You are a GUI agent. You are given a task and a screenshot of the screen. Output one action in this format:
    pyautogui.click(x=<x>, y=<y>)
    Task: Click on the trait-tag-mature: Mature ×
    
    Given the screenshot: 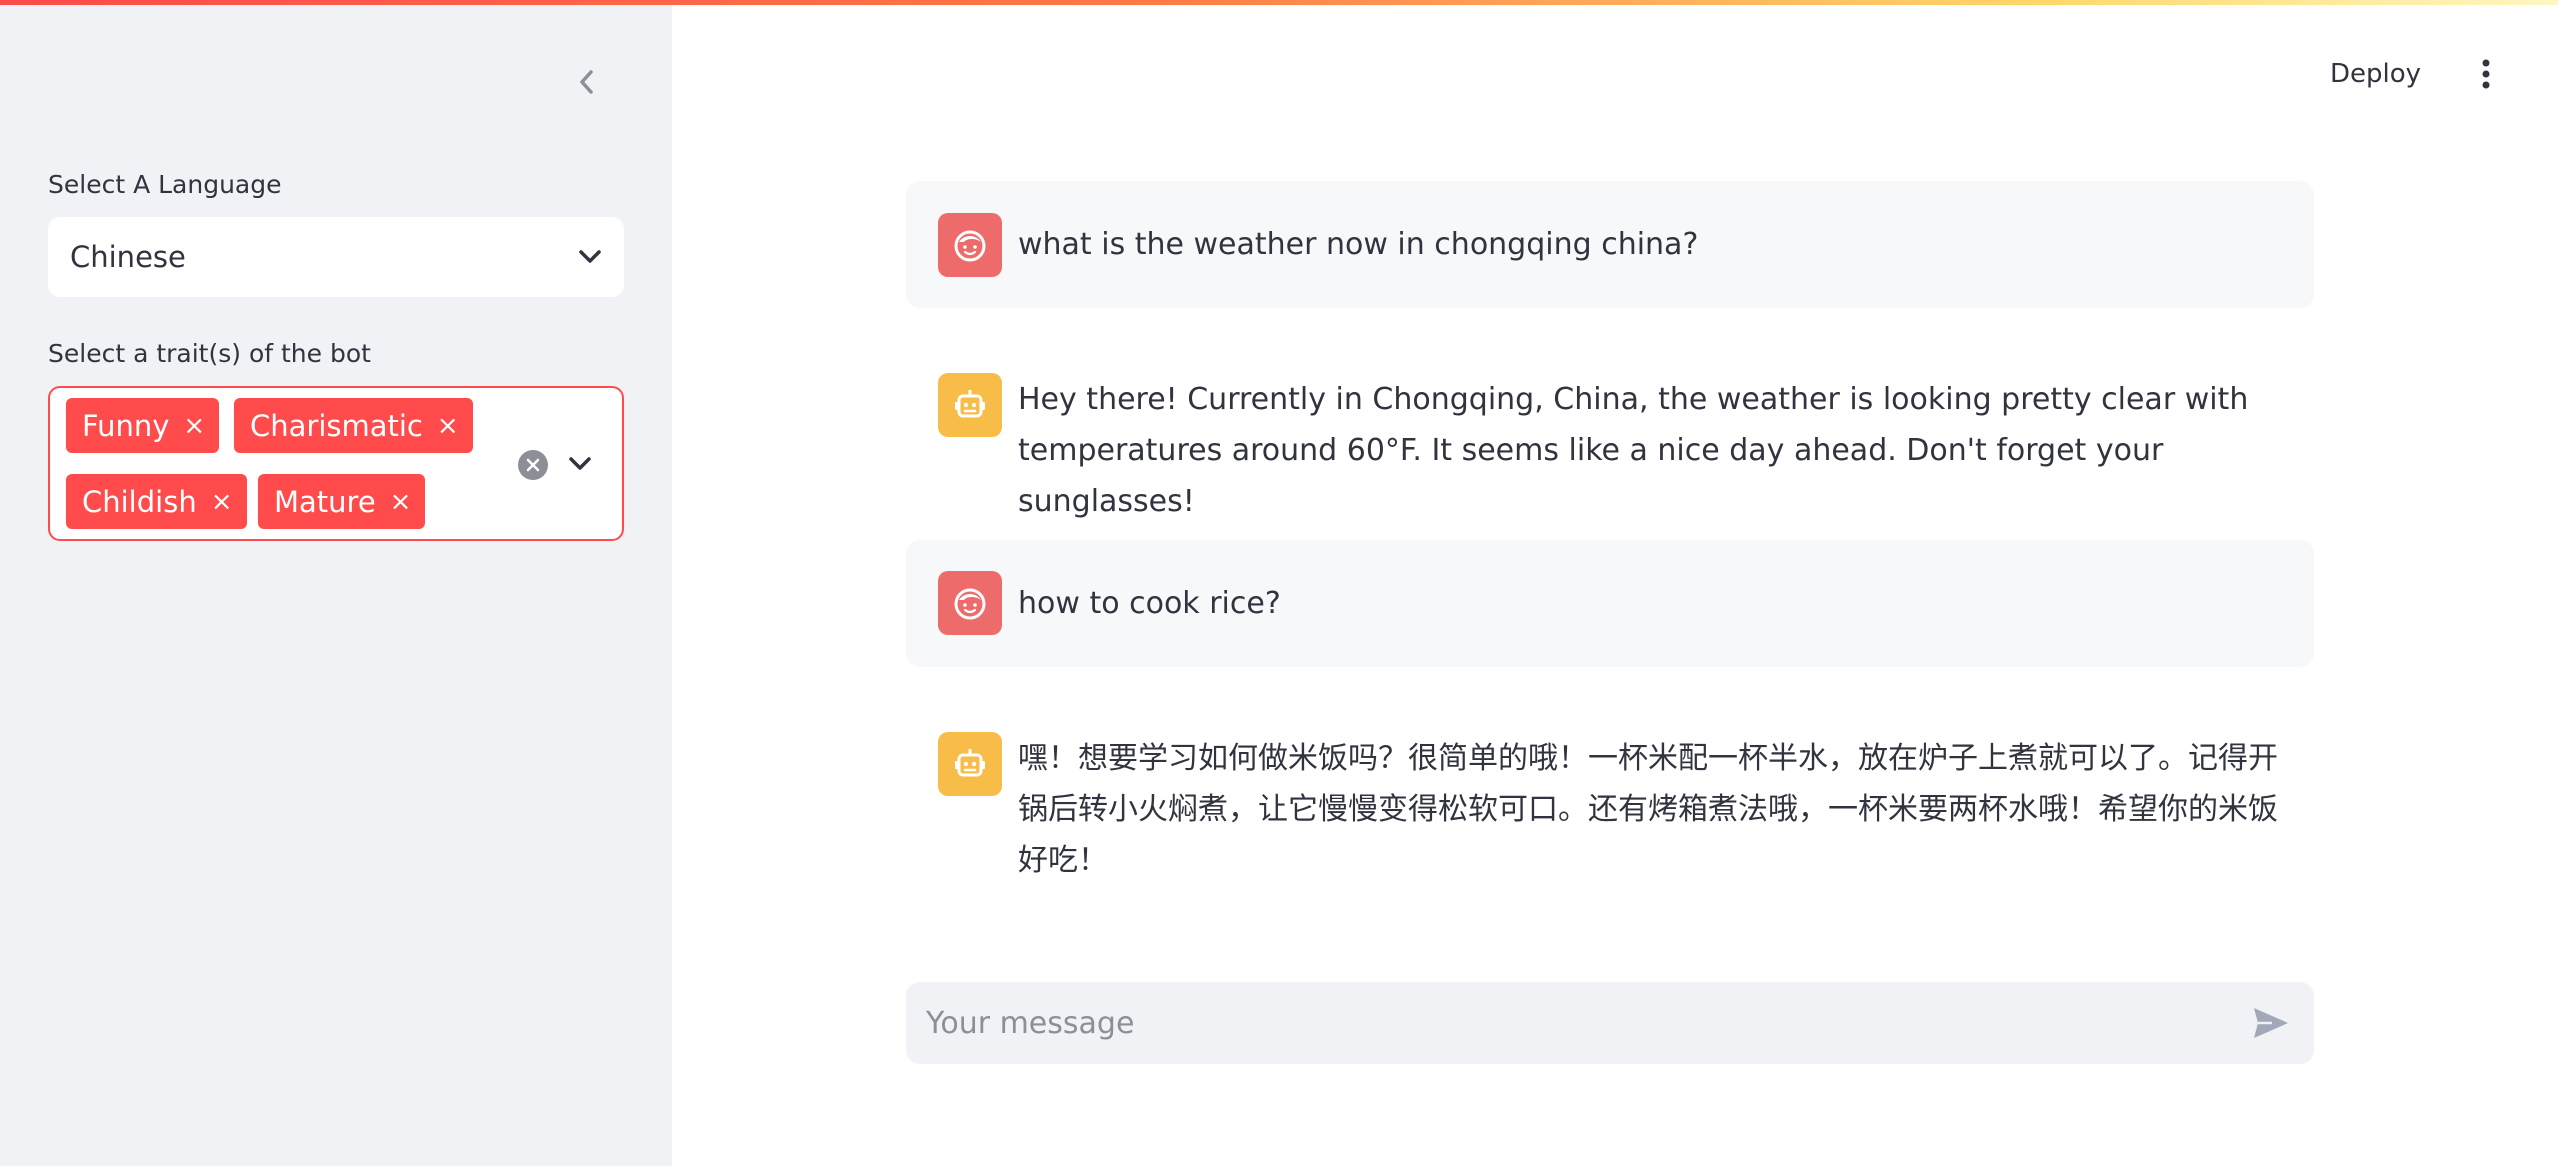 What is the action you would take?
    pyautogui.click(x=342, y=501)
    